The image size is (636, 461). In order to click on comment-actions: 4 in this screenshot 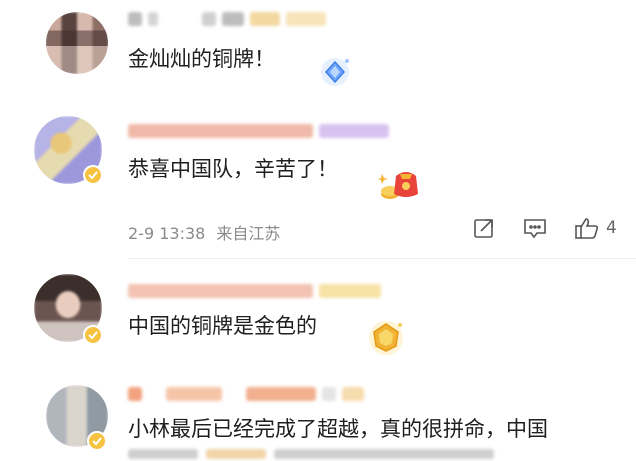, I will do `click(531, 228)`.